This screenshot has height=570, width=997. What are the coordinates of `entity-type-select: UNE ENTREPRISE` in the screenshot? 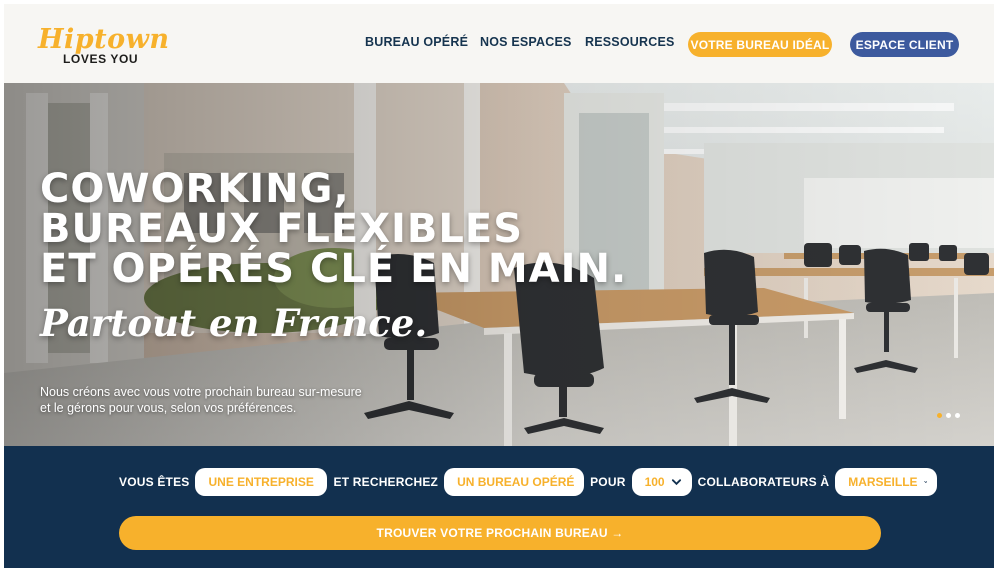 It's located at (261, 482).